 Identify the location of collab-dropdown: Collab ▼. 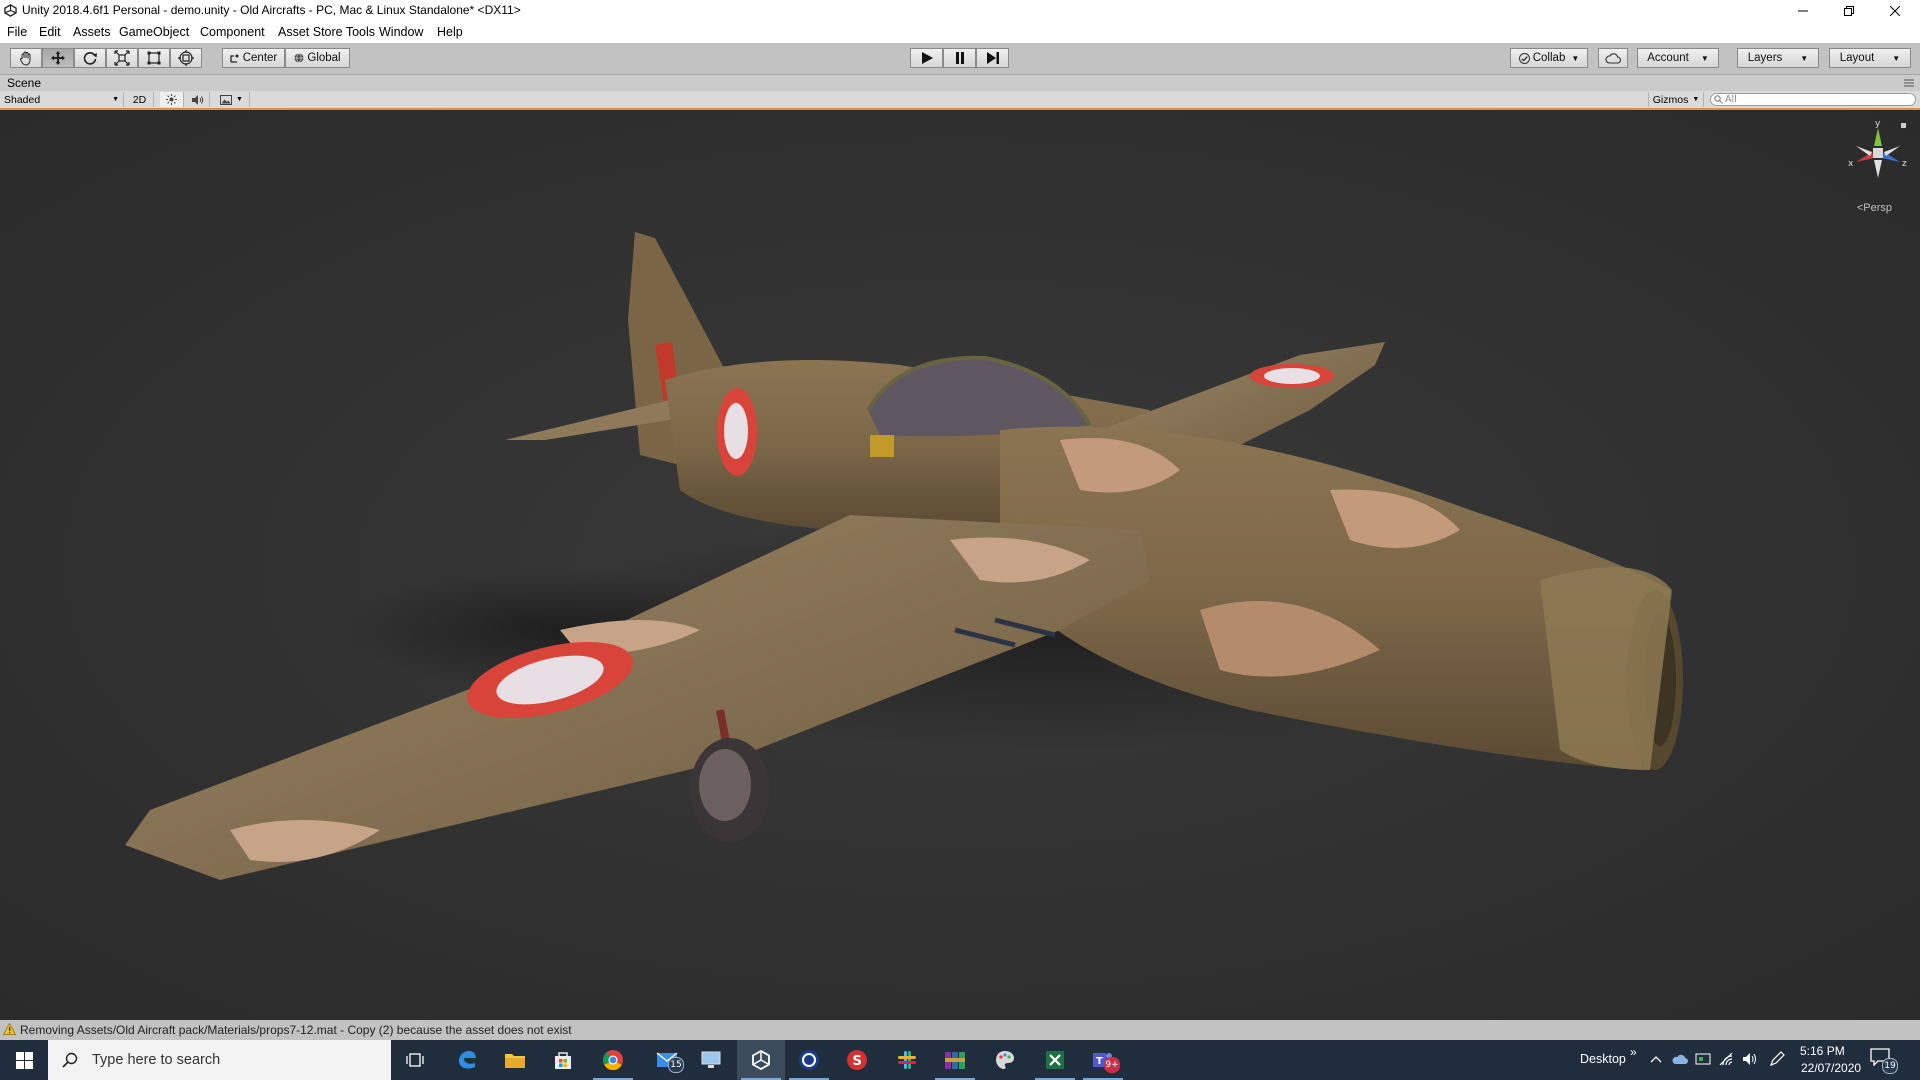
(1549, 58).